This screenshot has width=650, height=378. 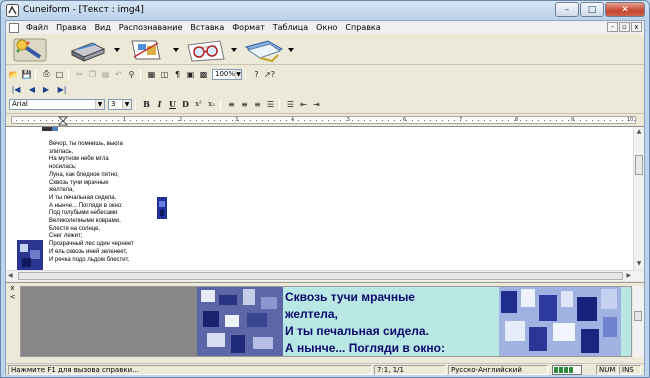 What do you see at coordinates (624, 27) in the screenshot?
I see `mdi-restore-button: ▫` at bounding box center [624, 27].